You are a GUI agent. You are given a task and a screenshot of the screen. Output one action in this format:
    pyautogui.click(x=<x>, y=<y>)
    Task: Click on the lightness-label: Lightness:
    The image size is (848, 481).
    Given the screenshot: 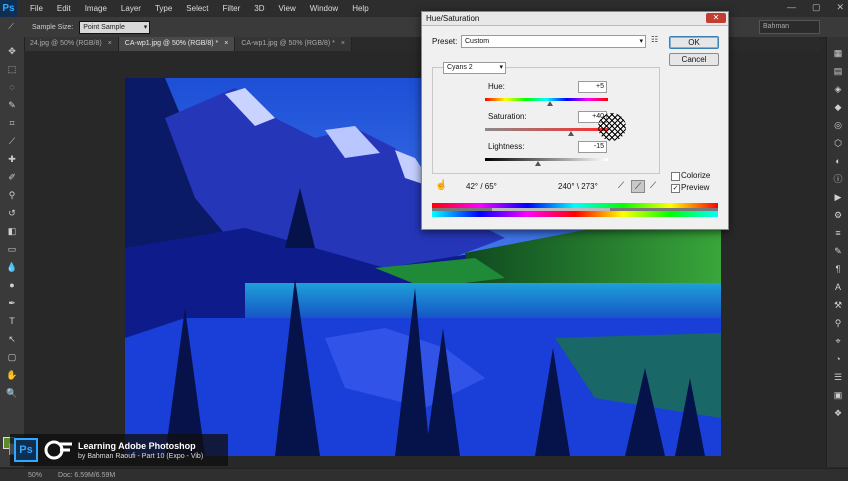 What is the action you would take?
    pyautogui.click(x=506, y=146)
    